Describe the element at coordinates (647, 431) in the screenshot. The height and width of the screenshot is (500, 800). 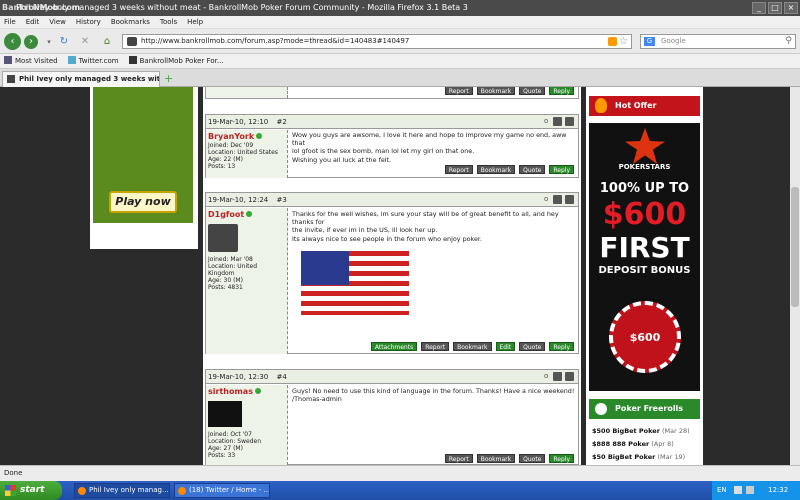
I see `list-item: $500 BigBet Poker (Mar 28)` at that location.